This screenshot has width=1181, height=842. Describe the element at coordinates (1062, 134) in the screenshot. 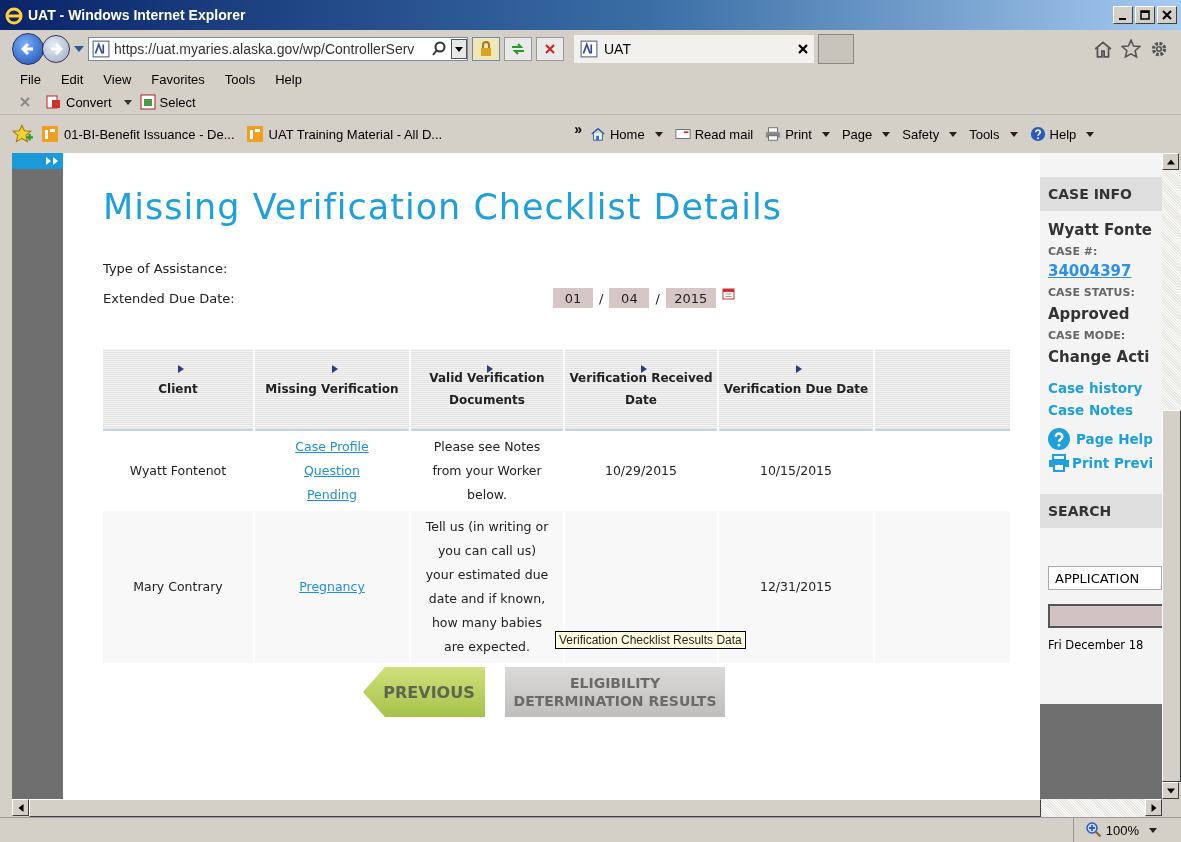

I see `command-button: Help` at that location.